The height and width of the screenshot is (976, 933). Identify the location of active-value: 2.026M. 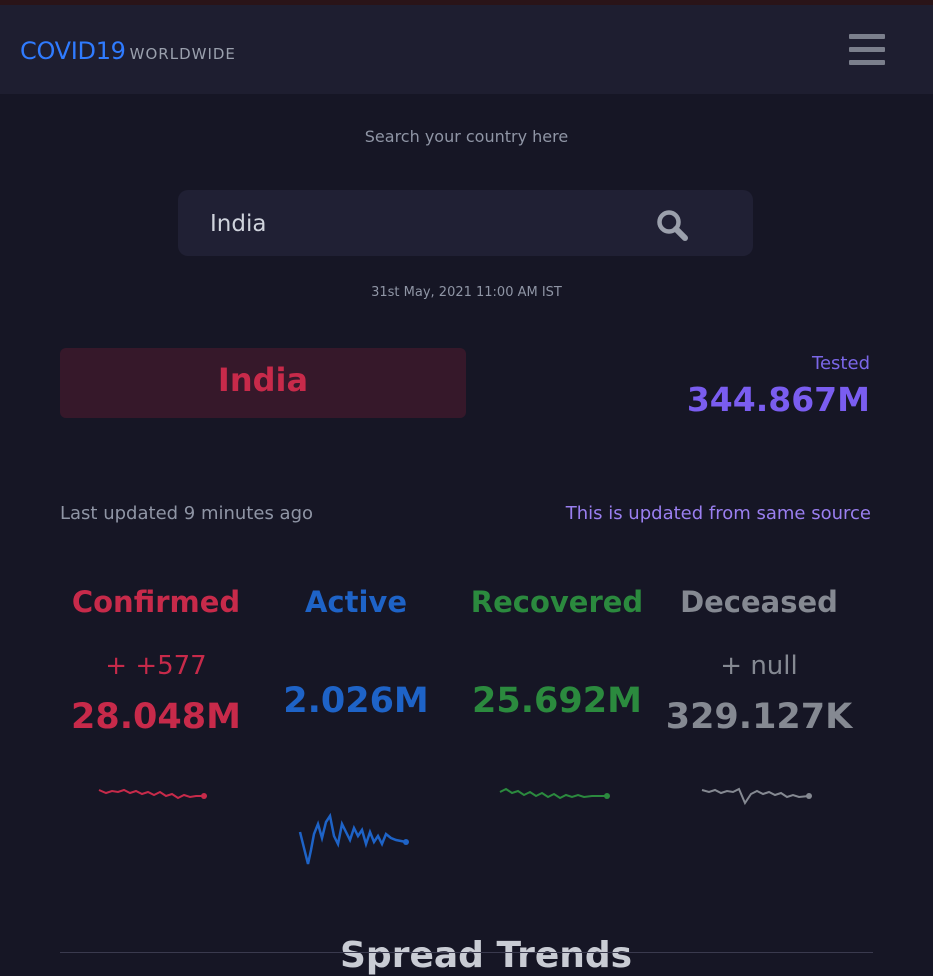
(356, 701).